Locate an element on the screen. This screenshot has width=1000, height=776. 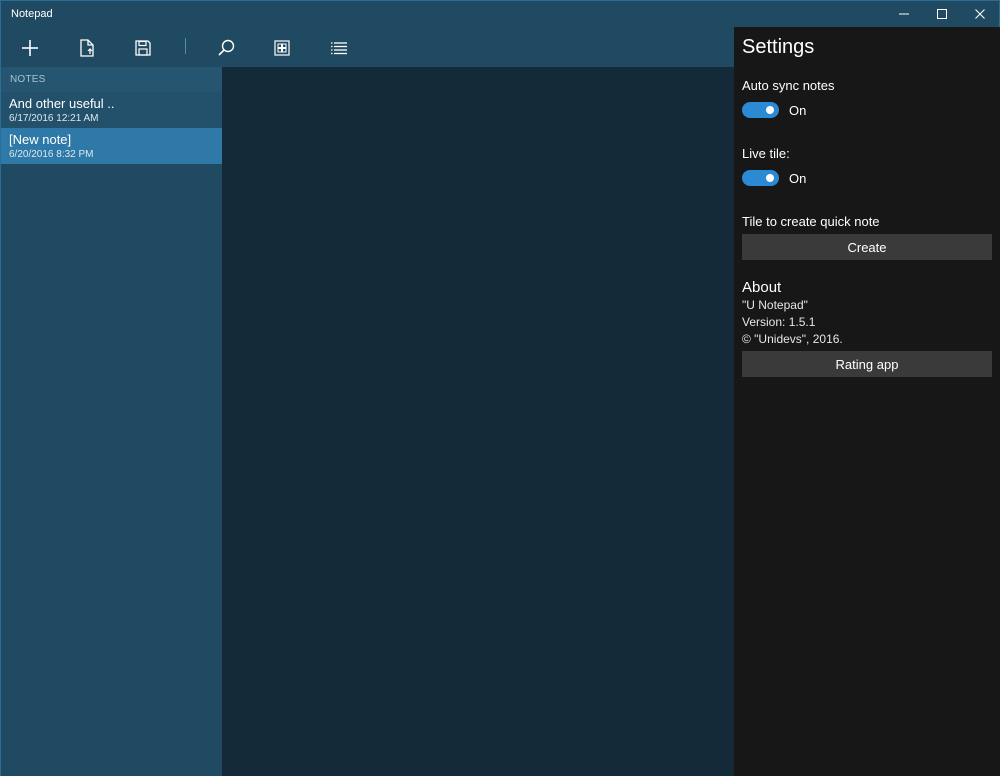
open-file-button is located at coordinates (87, 48).